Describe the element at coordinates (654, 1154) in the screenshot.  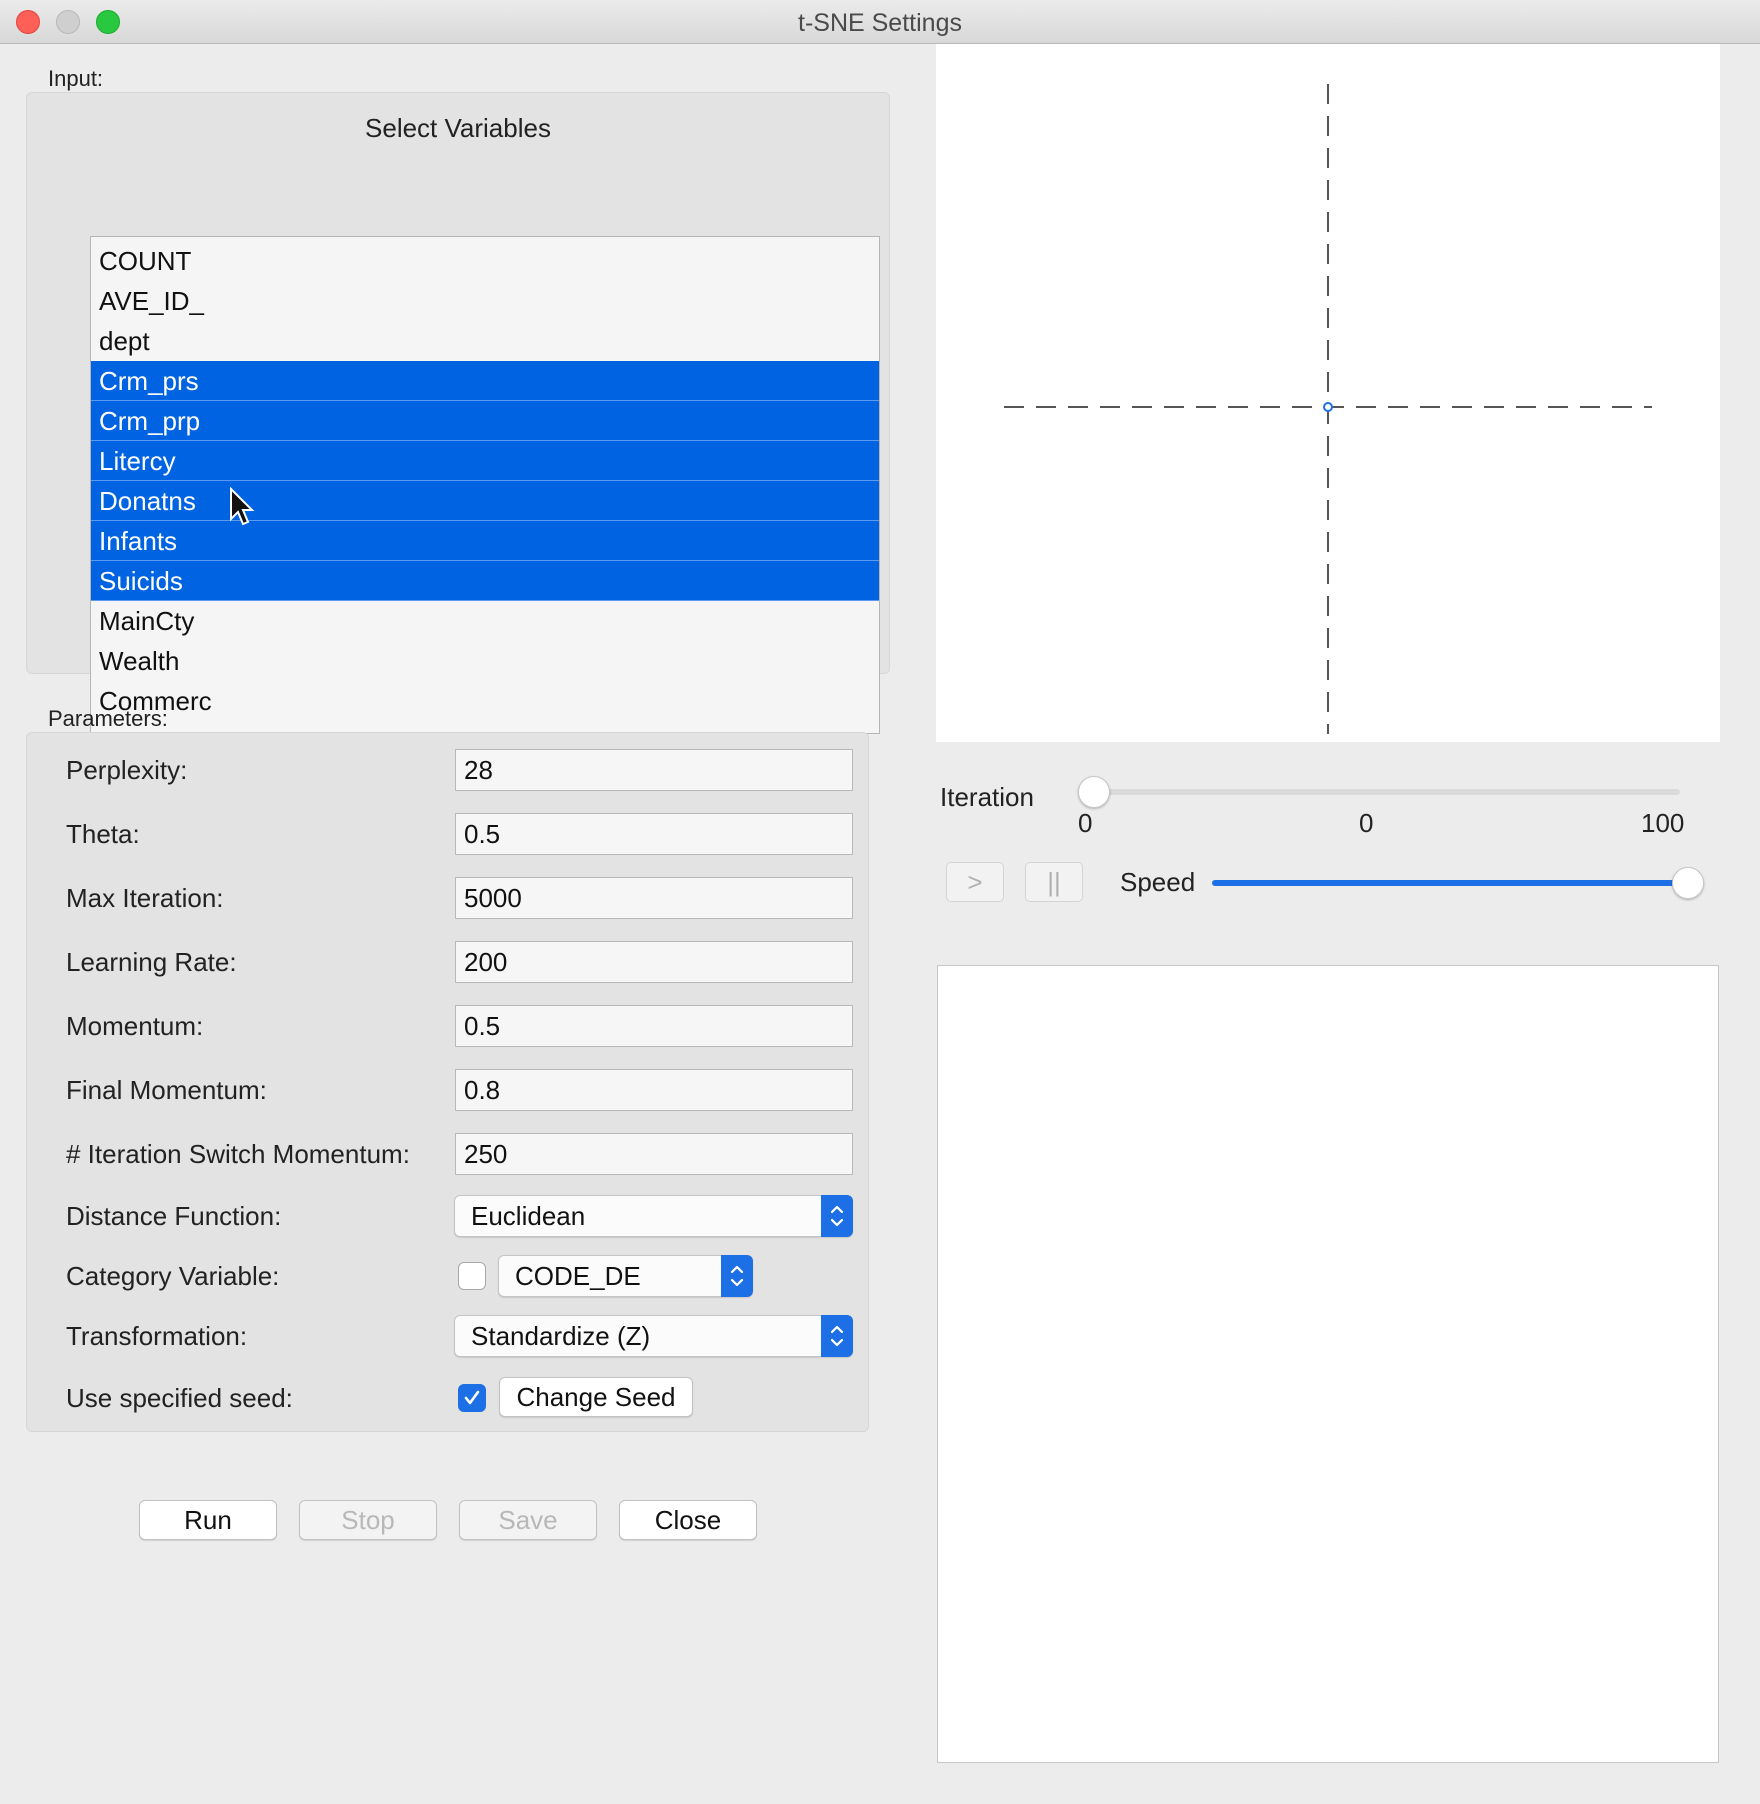
I see `switch-momentum-input` at that location.